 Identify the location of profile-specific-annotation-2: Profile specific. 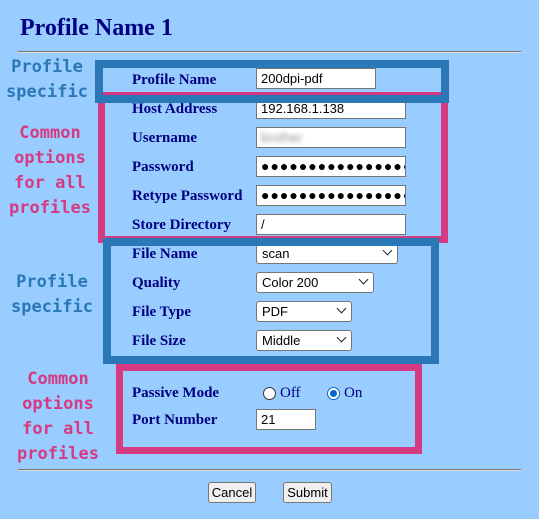
(52, 295).